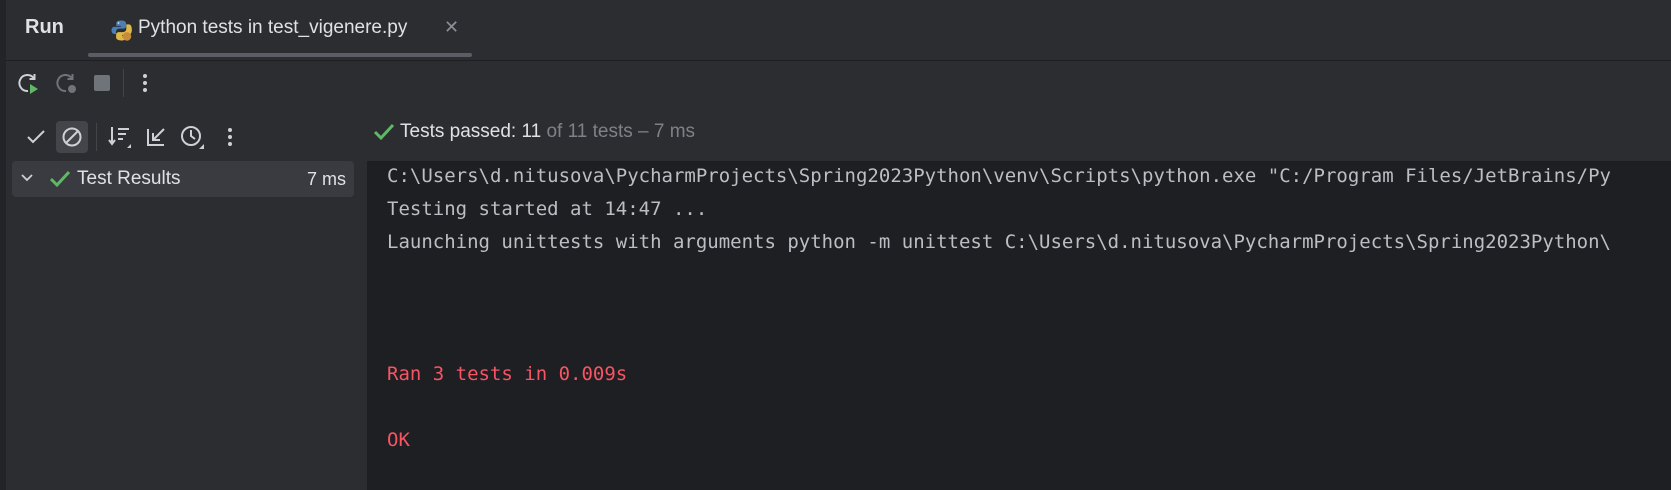  What do you see at coordinates (28, 83) in the screenshot?
I see `rerun-icon` at bounding box center [28, 83].